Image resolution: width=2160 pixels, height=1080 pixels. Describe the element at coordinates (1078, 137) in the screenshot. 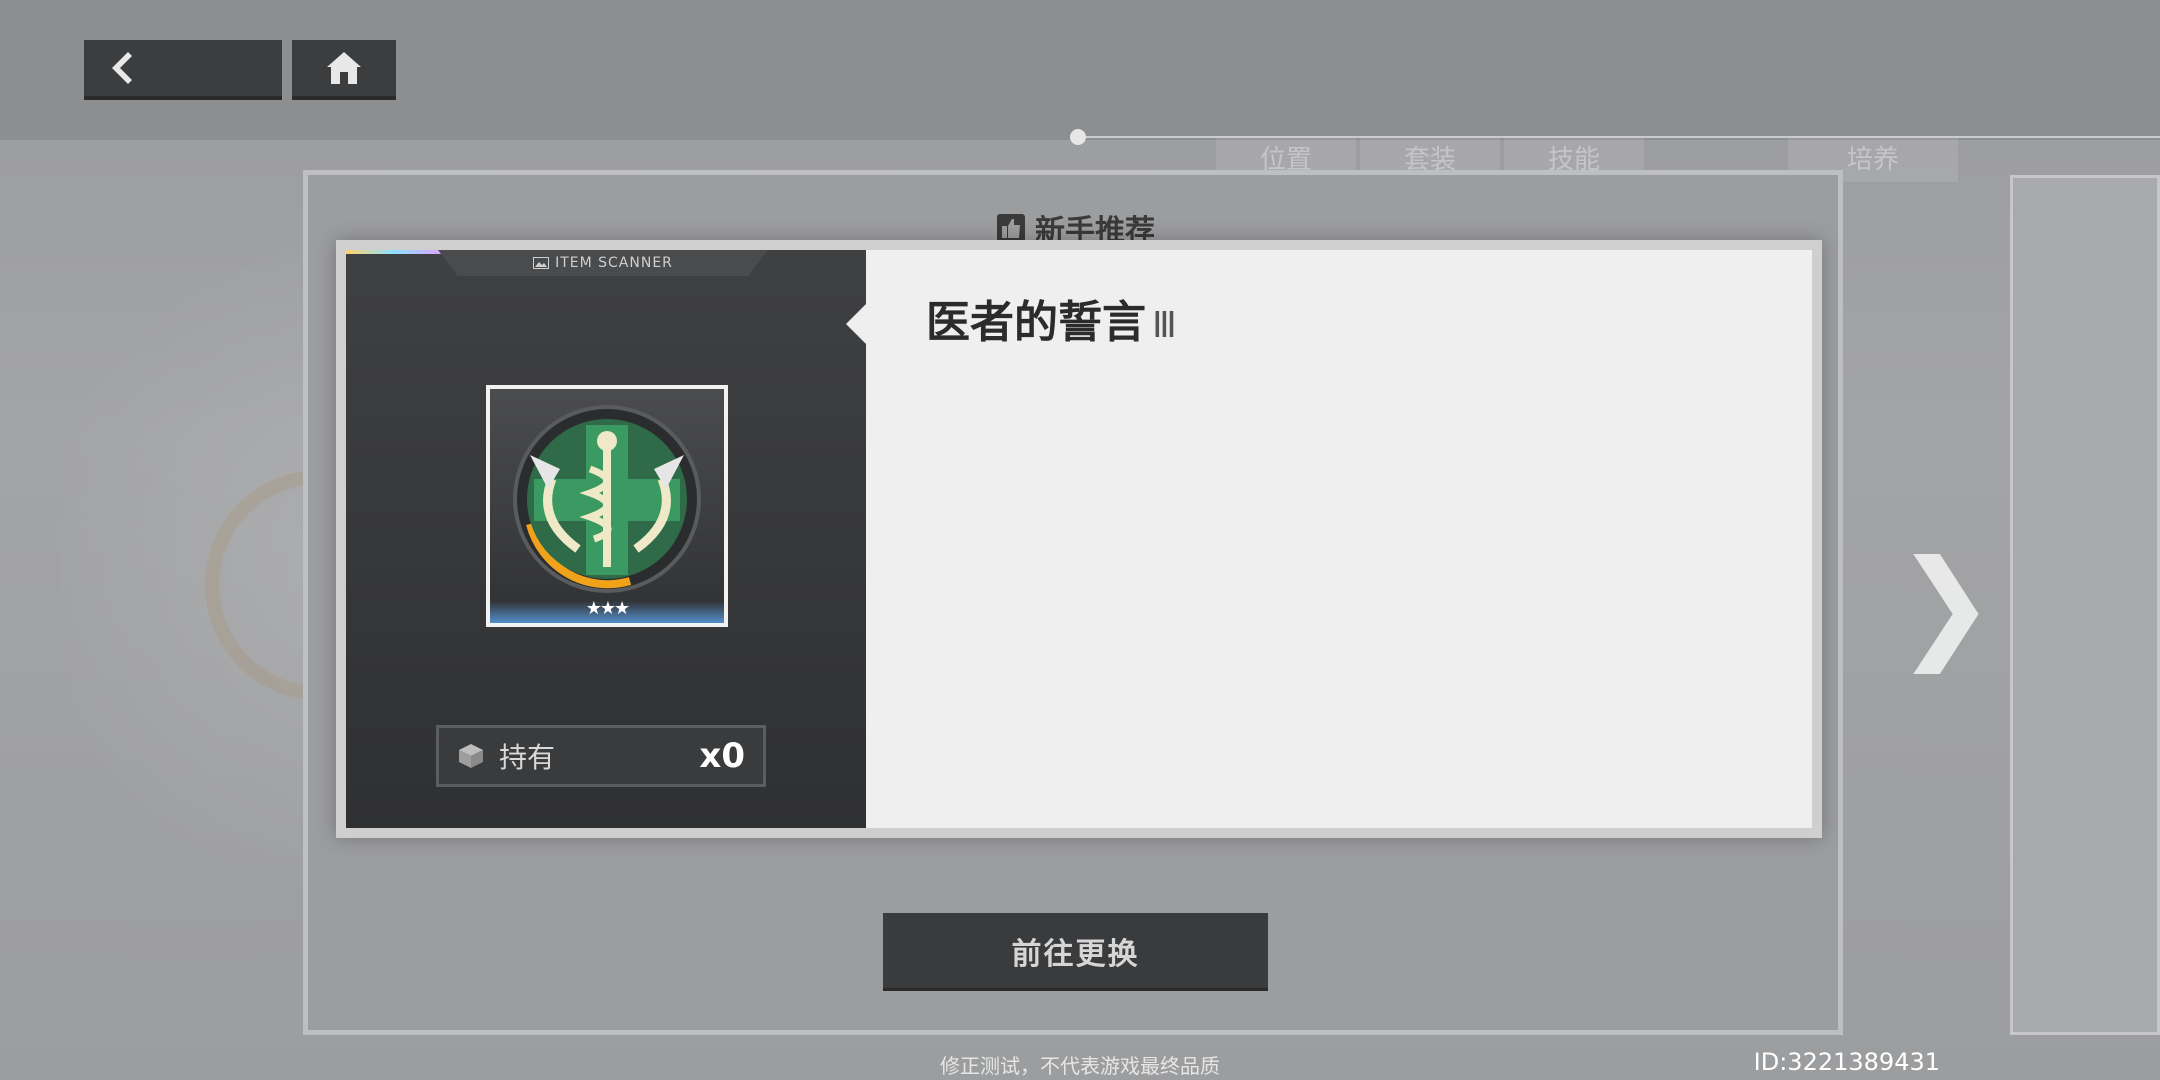

I see `background-divider-dot` at that location.